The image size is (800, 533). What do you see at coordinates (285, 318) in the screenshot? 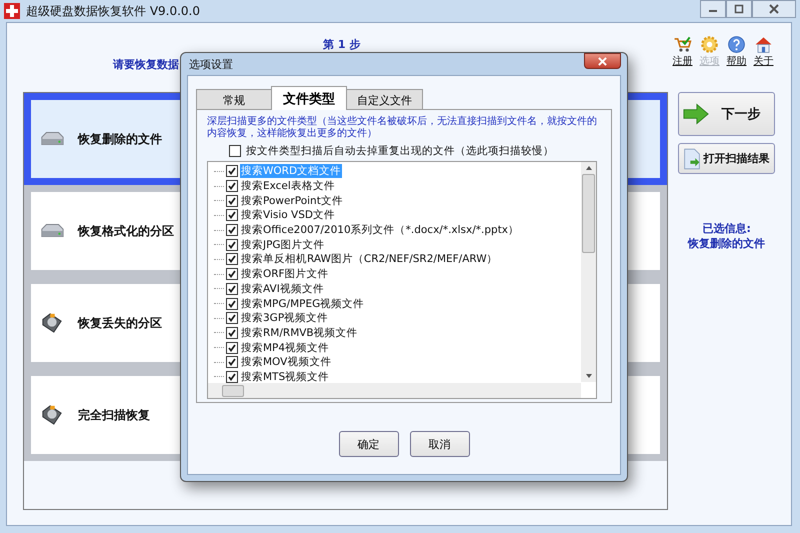
I see `tree-item: 搜索3GP视频文件` at bounding box center [285, 318].